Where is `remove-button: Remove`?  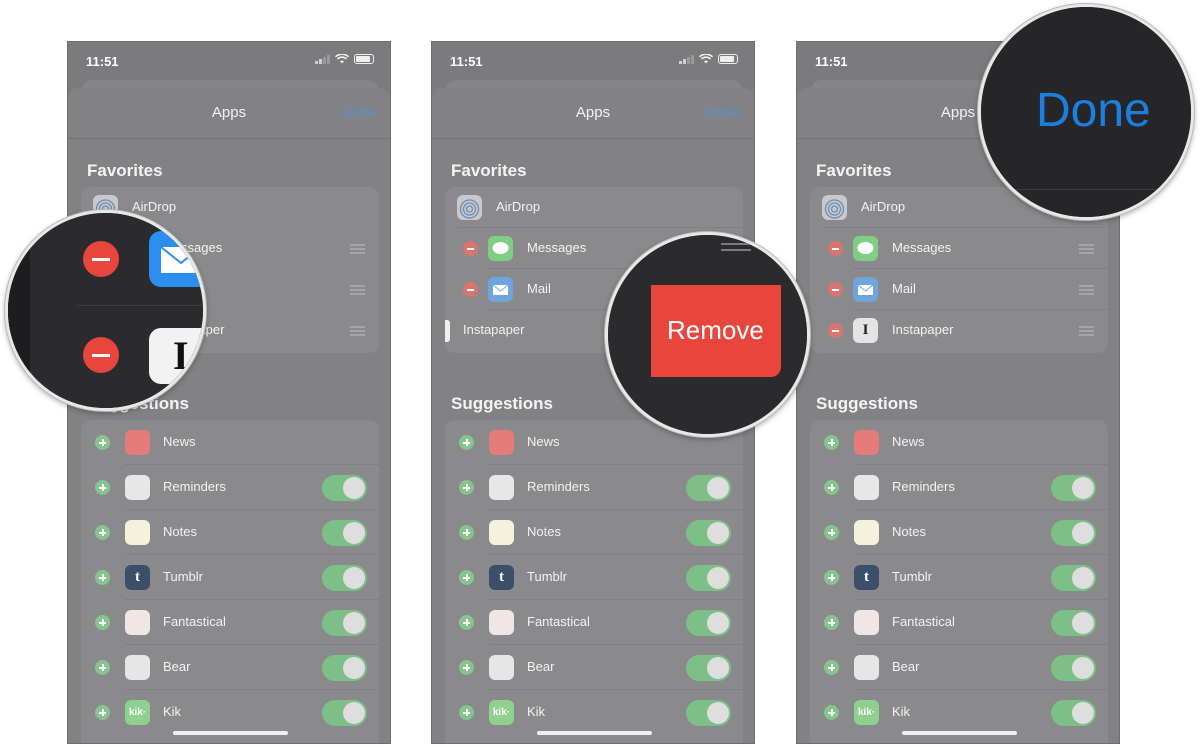
remove-button: Remove is located at coordinates (716, 331).